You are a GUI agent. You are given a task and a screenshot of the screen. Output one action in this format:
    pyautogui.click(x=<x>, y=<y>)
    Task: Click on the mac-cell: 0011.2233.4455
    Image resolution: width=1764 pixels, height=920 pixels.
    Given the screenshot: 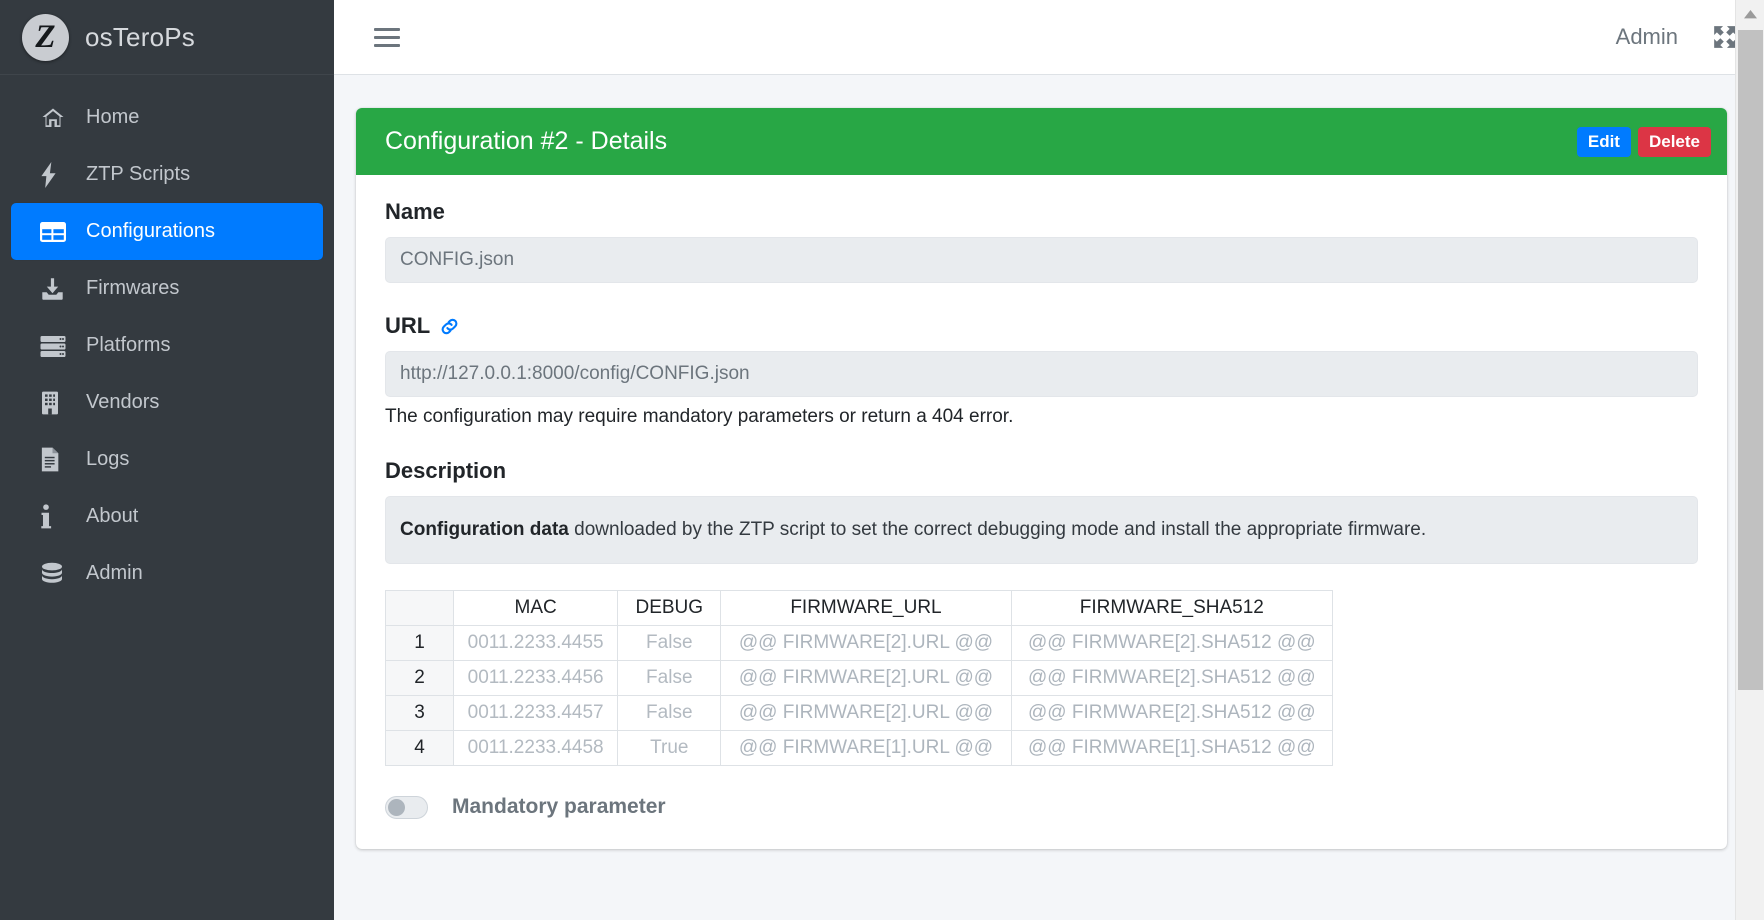 What is the action you would take?
    pyautogui.click(x=536, y=643)
    